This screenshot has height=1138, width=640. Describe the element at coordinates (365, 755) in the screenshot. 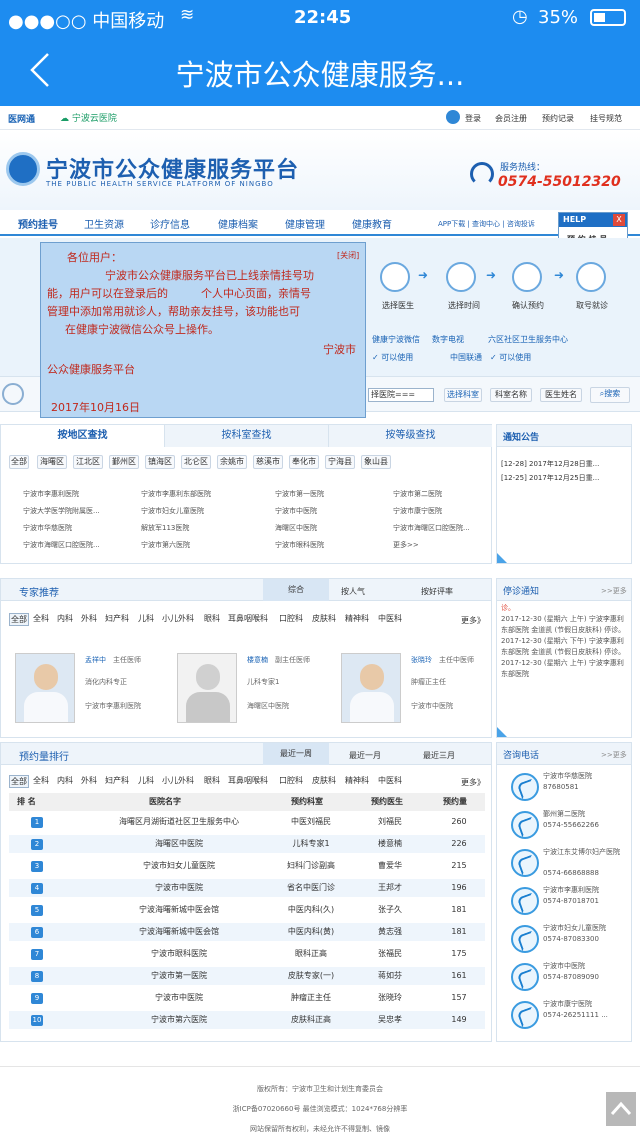

I see `rank-month-tab: 最近一月` at that location.